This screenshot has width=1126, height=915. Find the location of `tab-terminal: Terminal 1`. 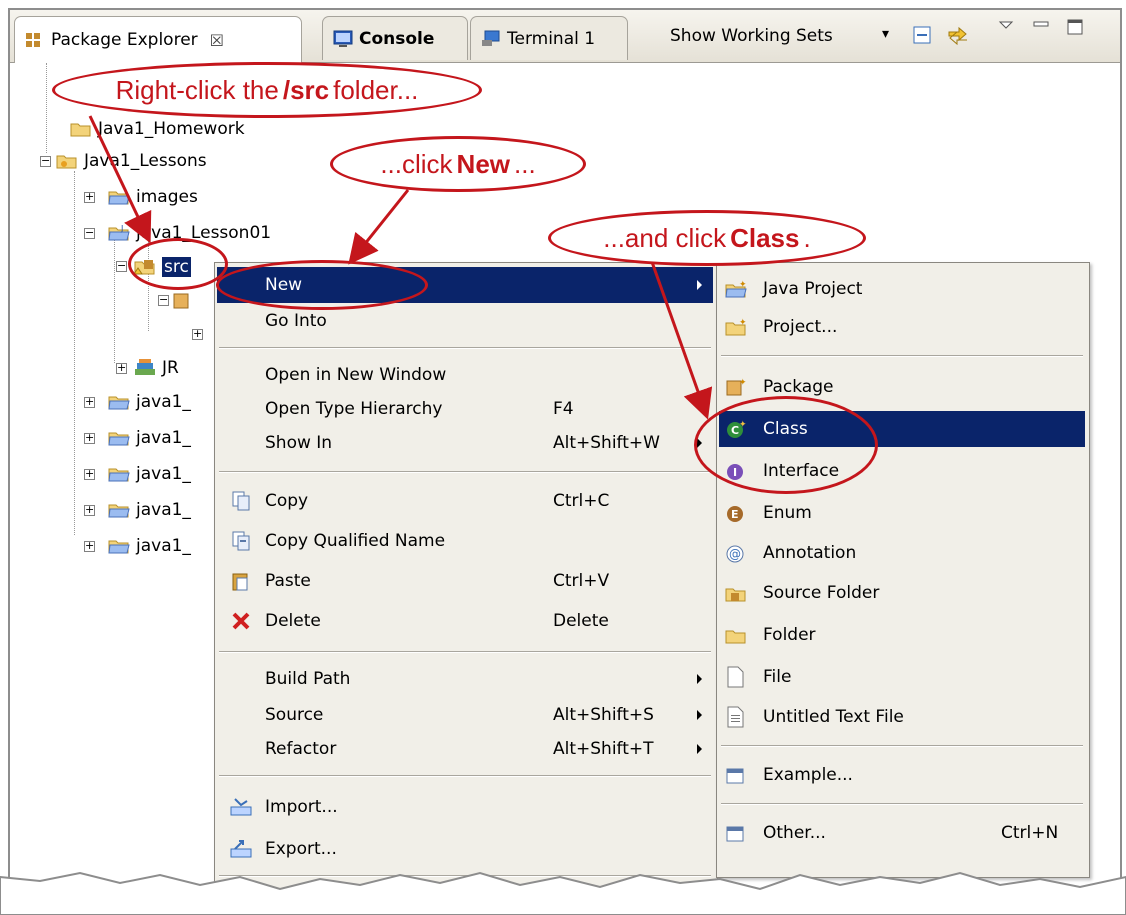

tab-terminal: Terminal 1 is located at coordinates (549, 38).